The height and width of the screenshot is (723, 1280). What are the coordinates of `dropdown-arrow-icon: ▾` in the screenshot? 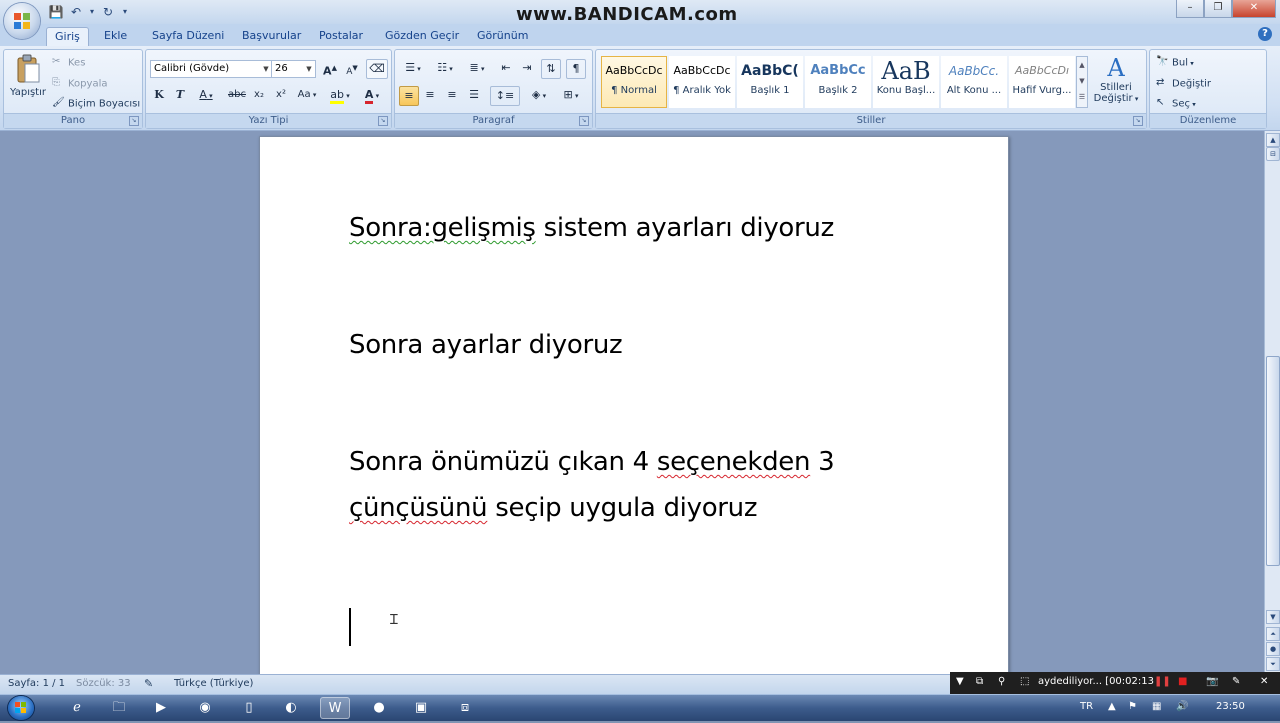 It's located at (92, 12).